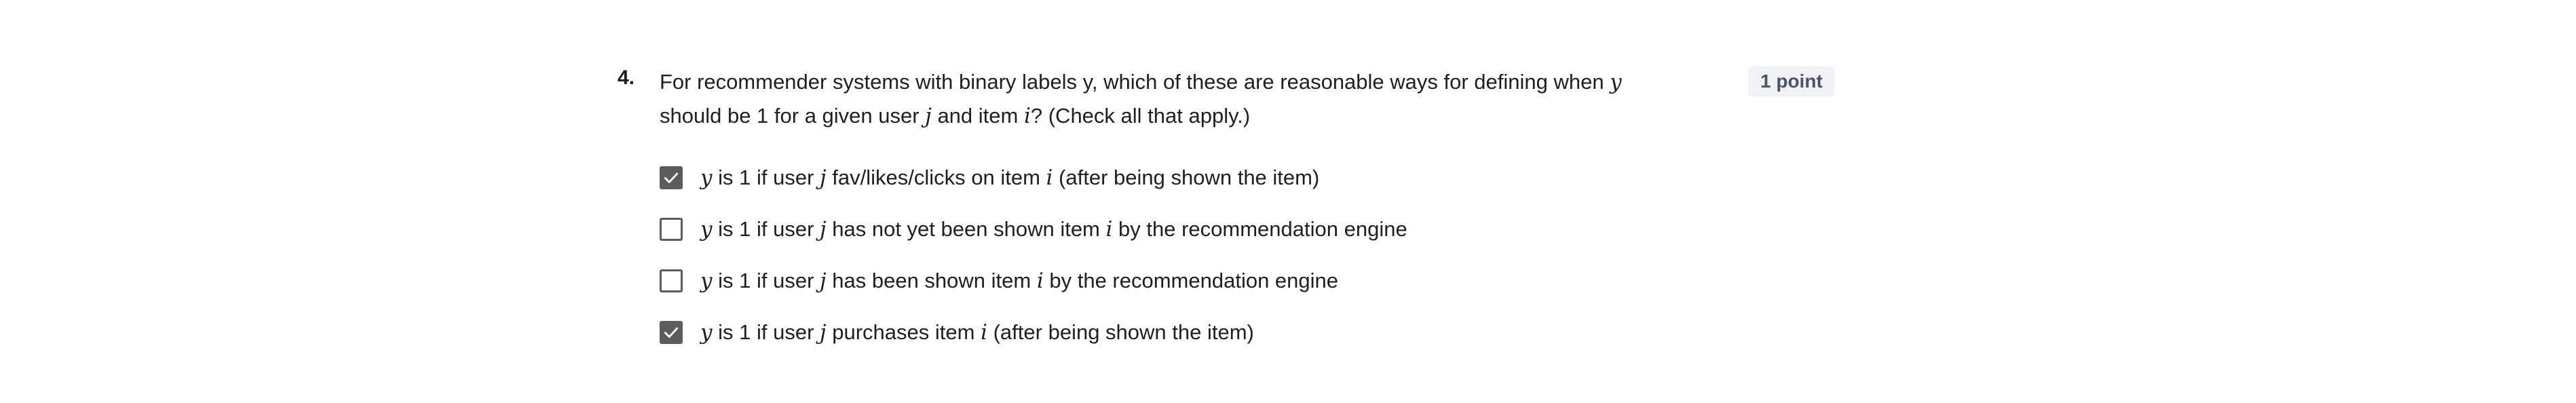  Describe the element at coordinates (977, 116) in the screenshot. I see `question-text-part: and item` at that location.